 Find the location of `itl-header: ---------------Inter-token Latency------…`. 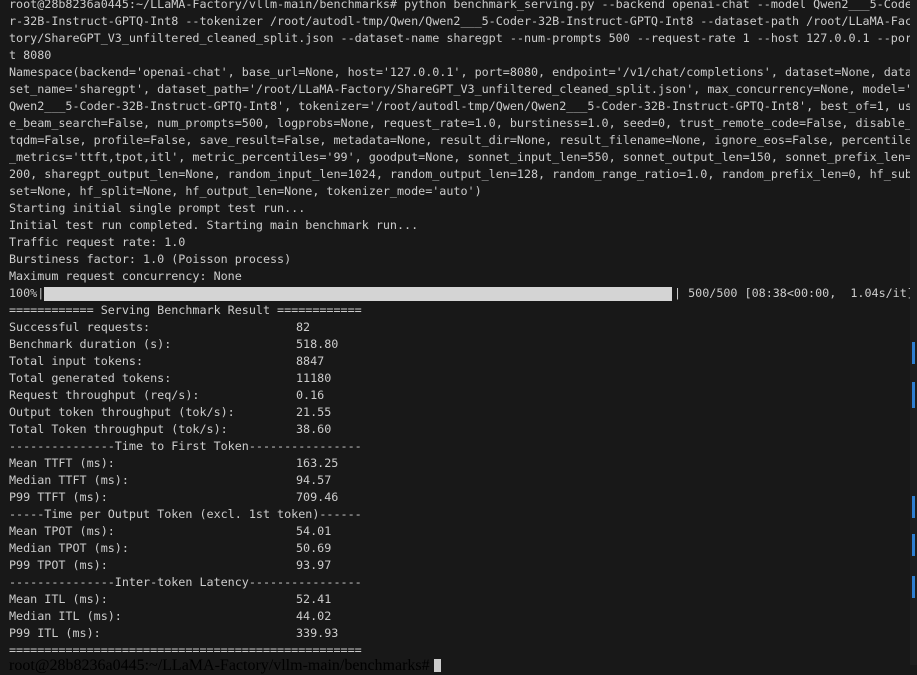

itl-header: ---------------Inter-token Latency------… is located at coordinates (185, 582).